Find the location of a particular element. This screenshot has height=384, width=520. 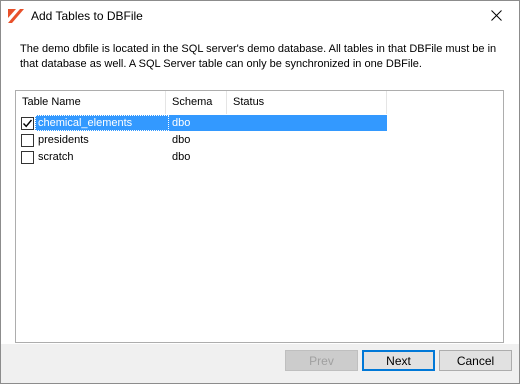

table-row: scratch dbo is located at coordinates (201, 157).